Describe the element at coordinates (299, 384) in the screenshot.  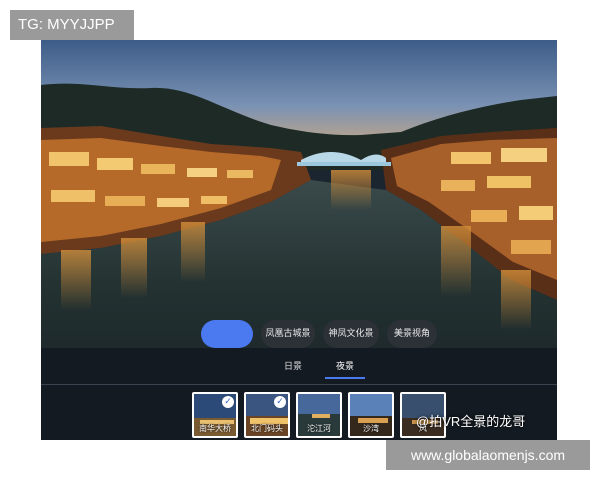
I see `panel-divider` at that location.